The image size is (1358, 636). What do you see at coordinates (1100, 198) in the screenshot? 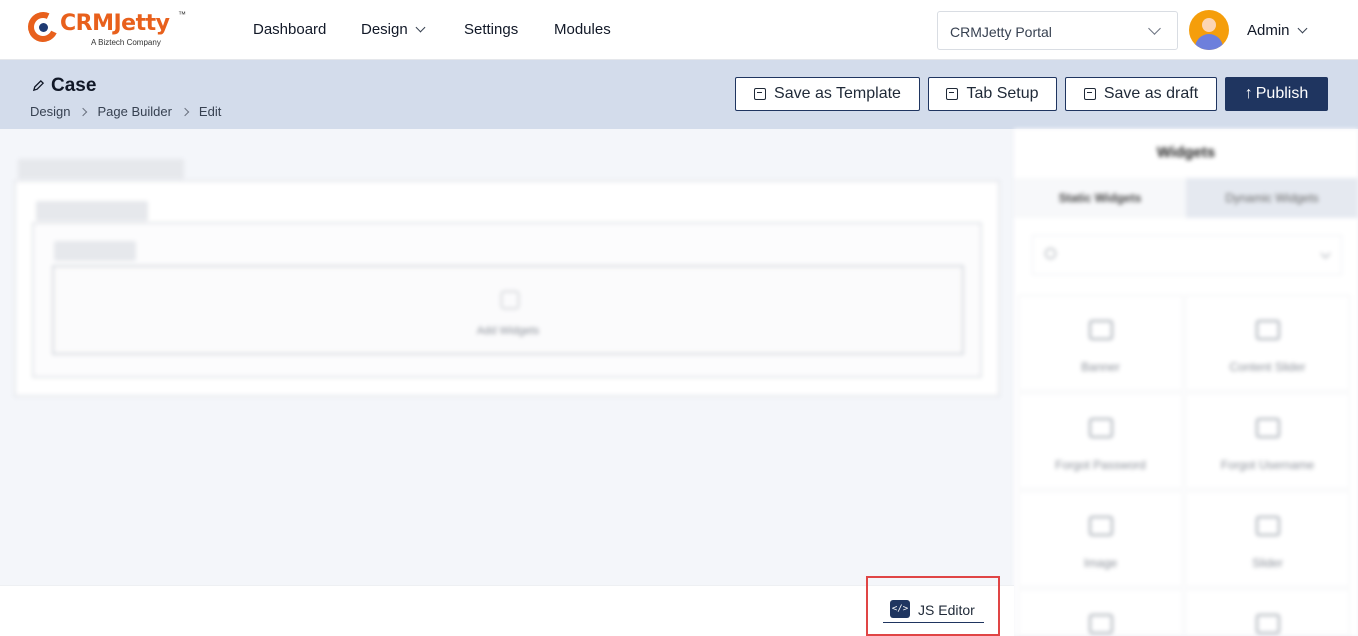
I see `tab-static-widgets: Static Widgets` at bounding box center [1100, 198].